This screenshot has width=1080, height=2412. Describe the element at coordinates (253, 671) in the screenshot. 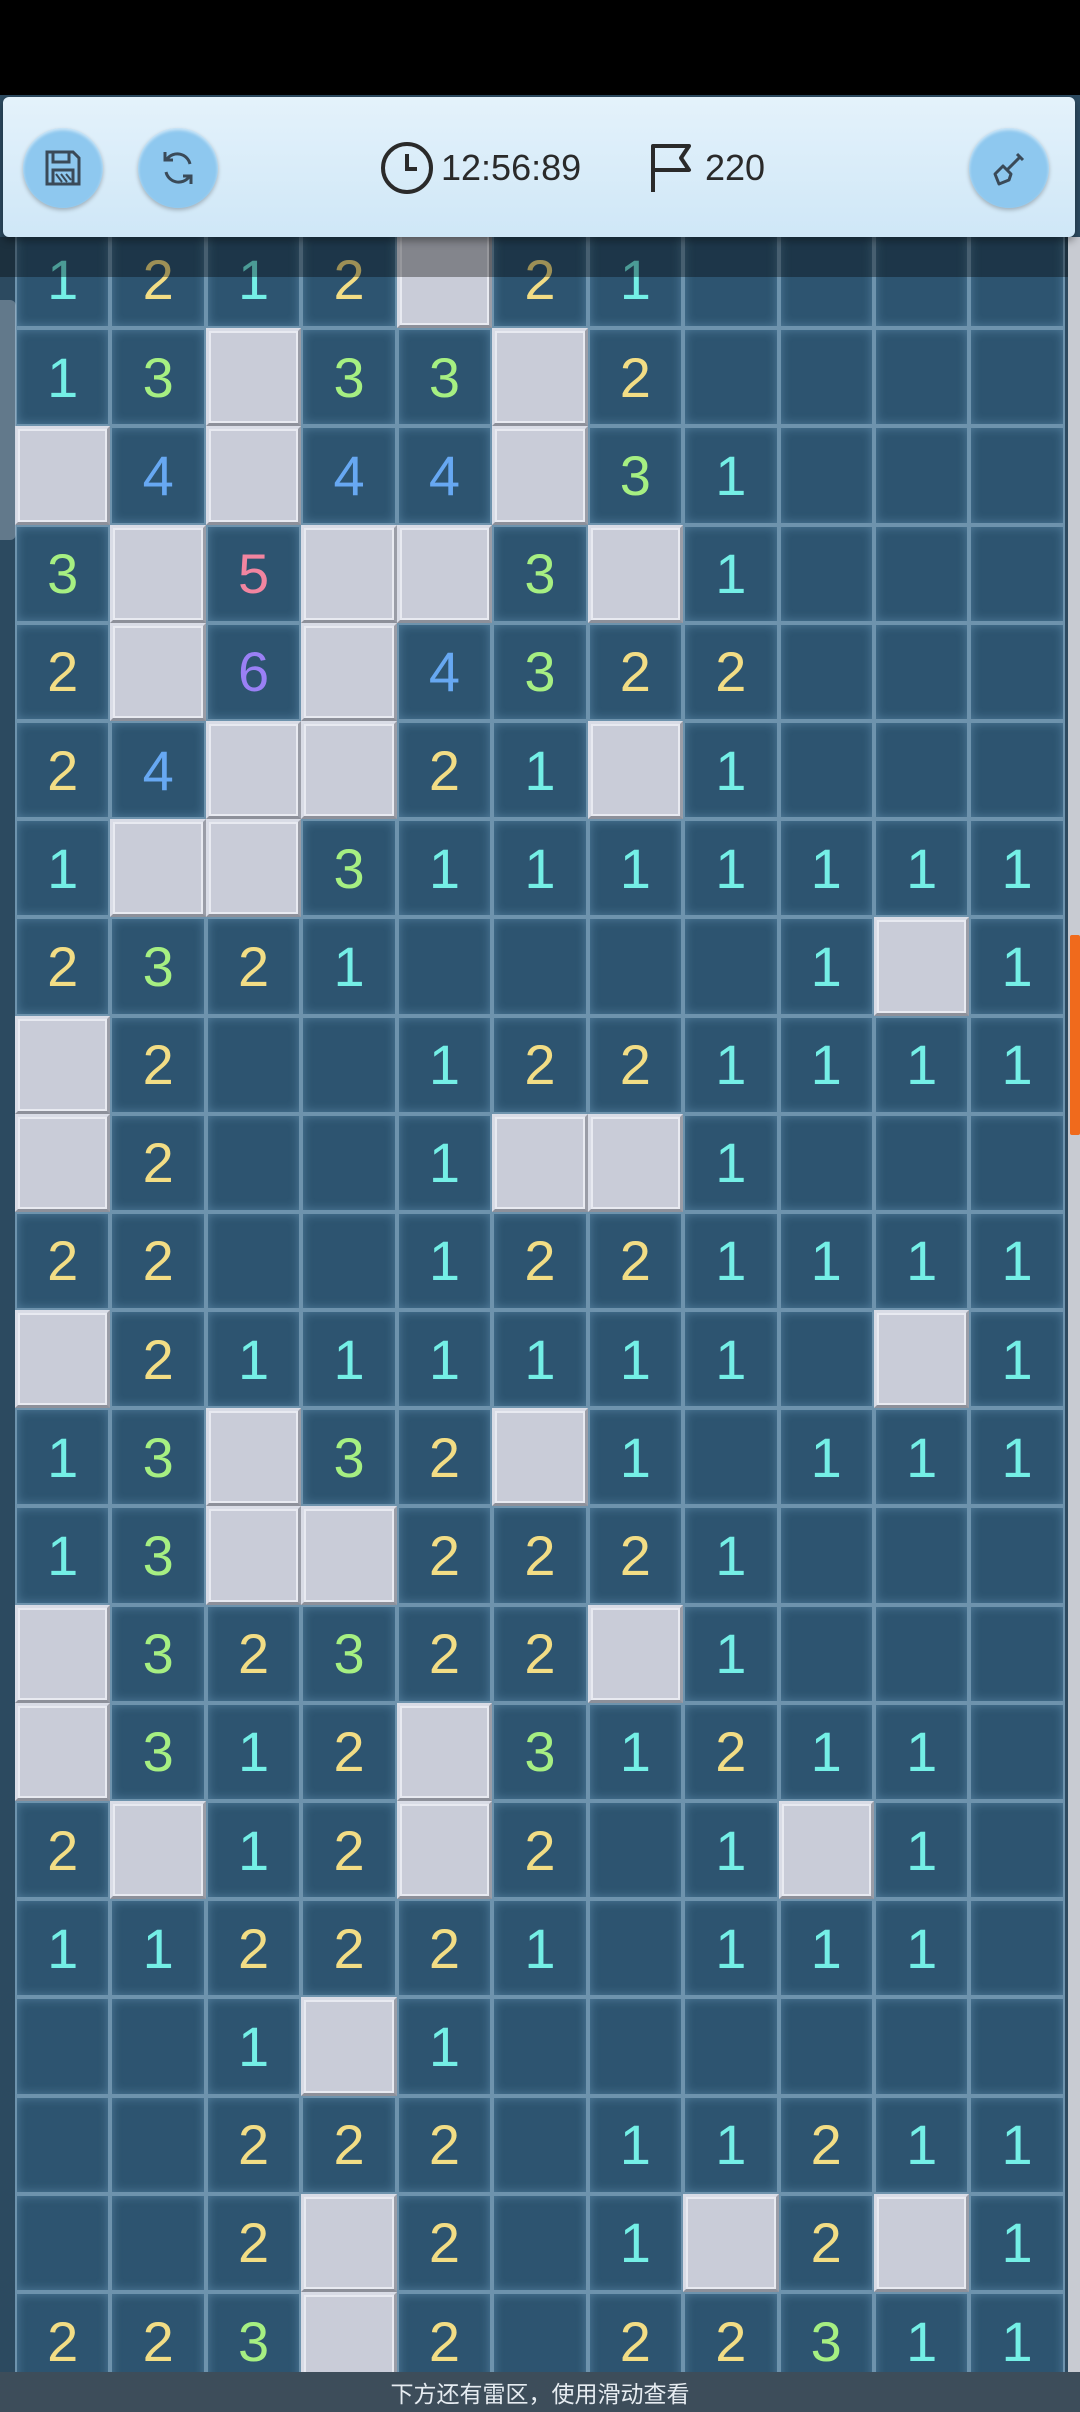

I see `number-tile: 6` at that location.